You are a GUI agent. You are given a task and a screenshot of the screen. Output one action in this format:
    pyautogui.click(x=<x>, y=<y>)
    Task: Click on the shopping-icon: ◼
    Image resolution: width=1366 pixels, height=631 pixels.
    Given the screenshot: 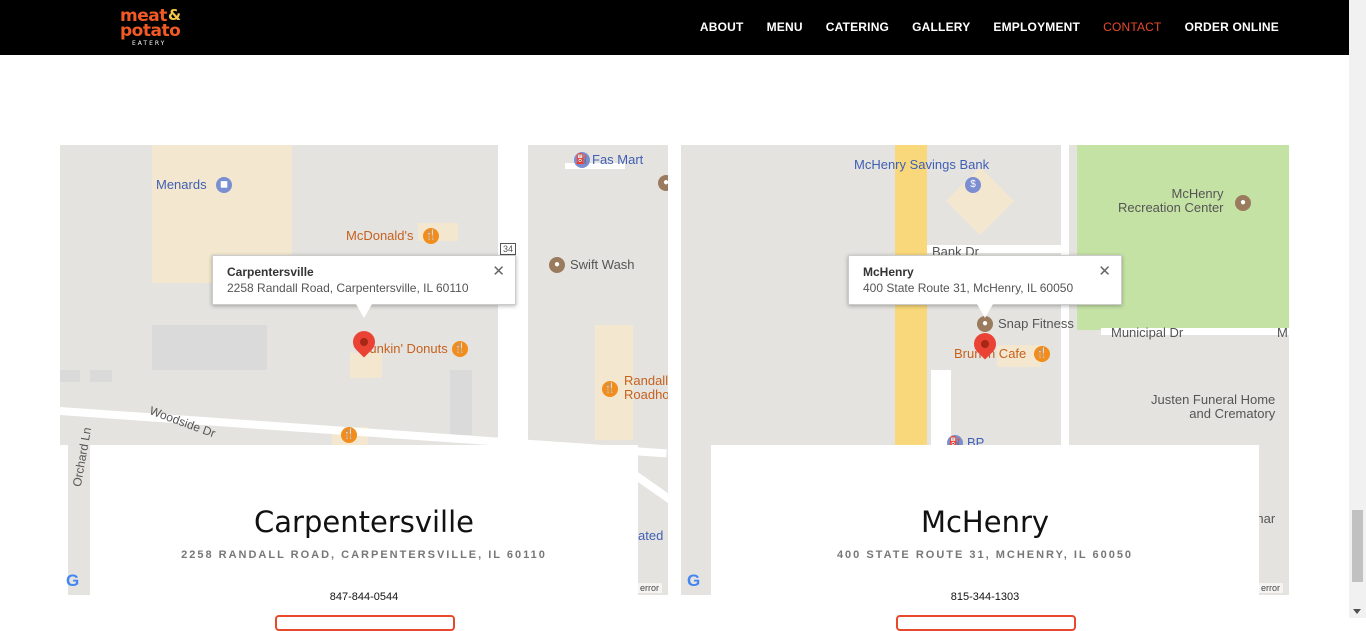 What is the action you would take?
    pyautogui.click(x=224, y=185)
    